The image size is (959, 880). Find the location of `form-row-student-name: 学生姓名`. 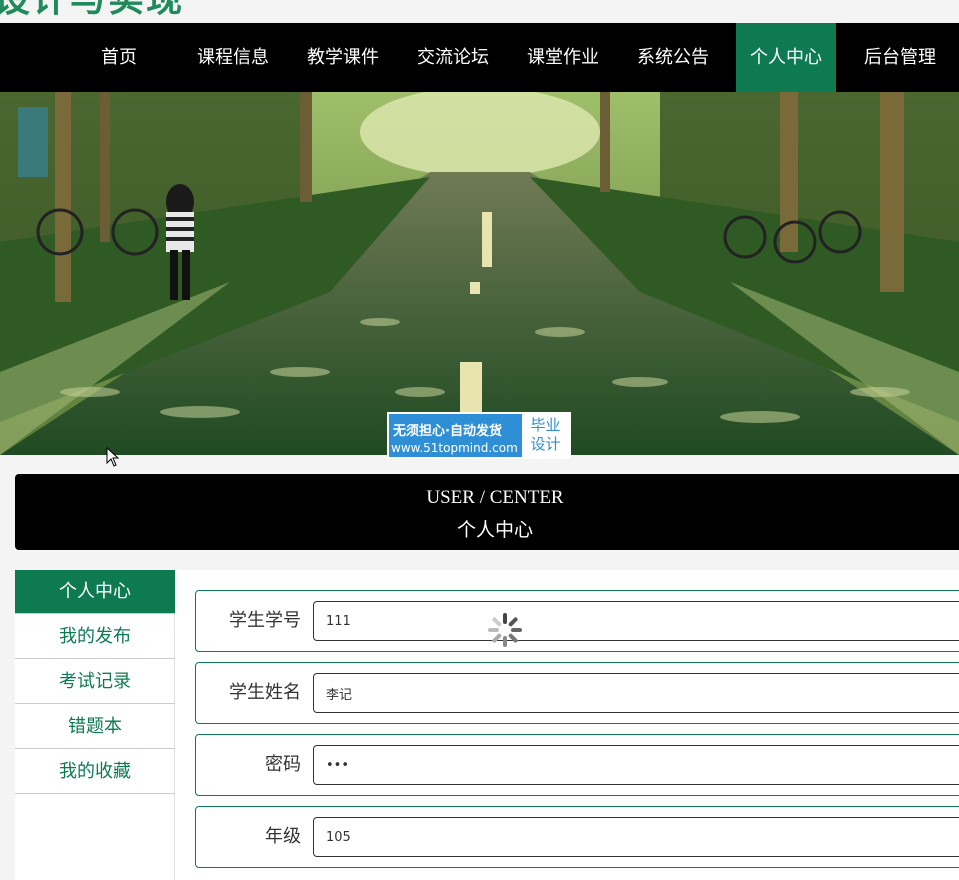

form-row-student-name: 学生姓名 is located at coordinates (577, 693).